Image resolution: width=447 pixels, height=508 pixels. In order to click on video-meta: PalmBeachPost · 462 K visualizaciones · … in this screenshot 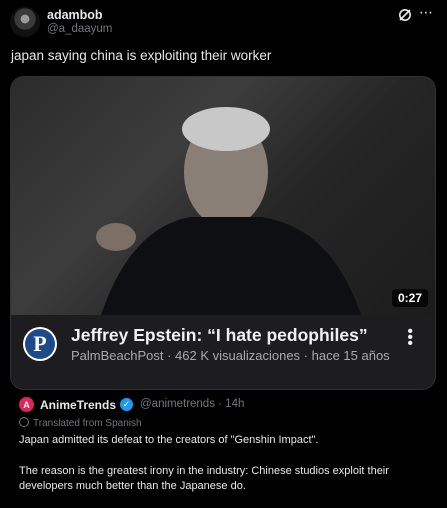, I will do `click(230, 355)`.